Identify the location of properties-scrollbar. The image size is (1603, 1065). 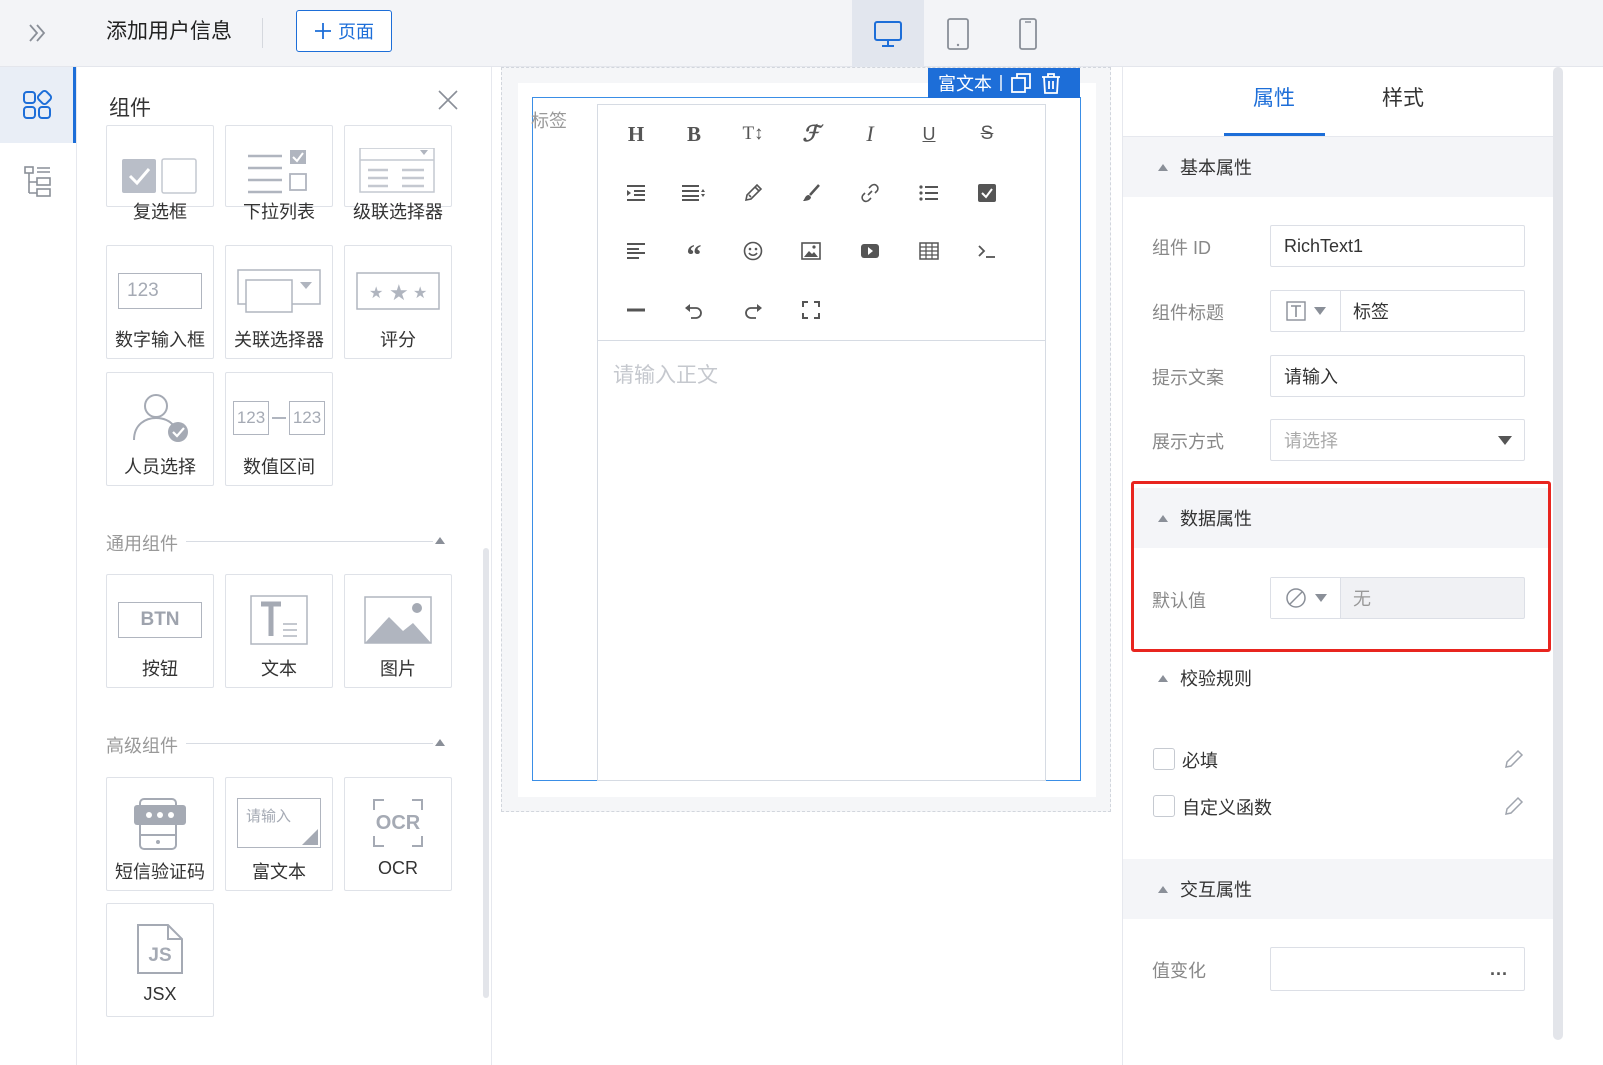
(1558, 553).